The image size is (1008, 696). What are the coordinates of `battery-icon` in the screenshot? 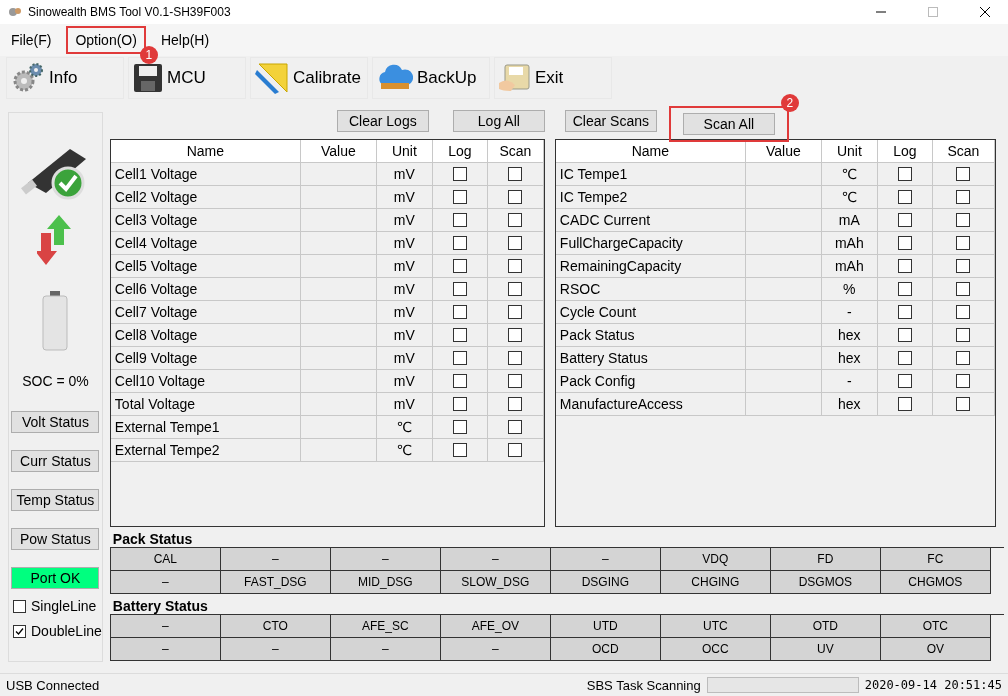 It's located at (55, 321).